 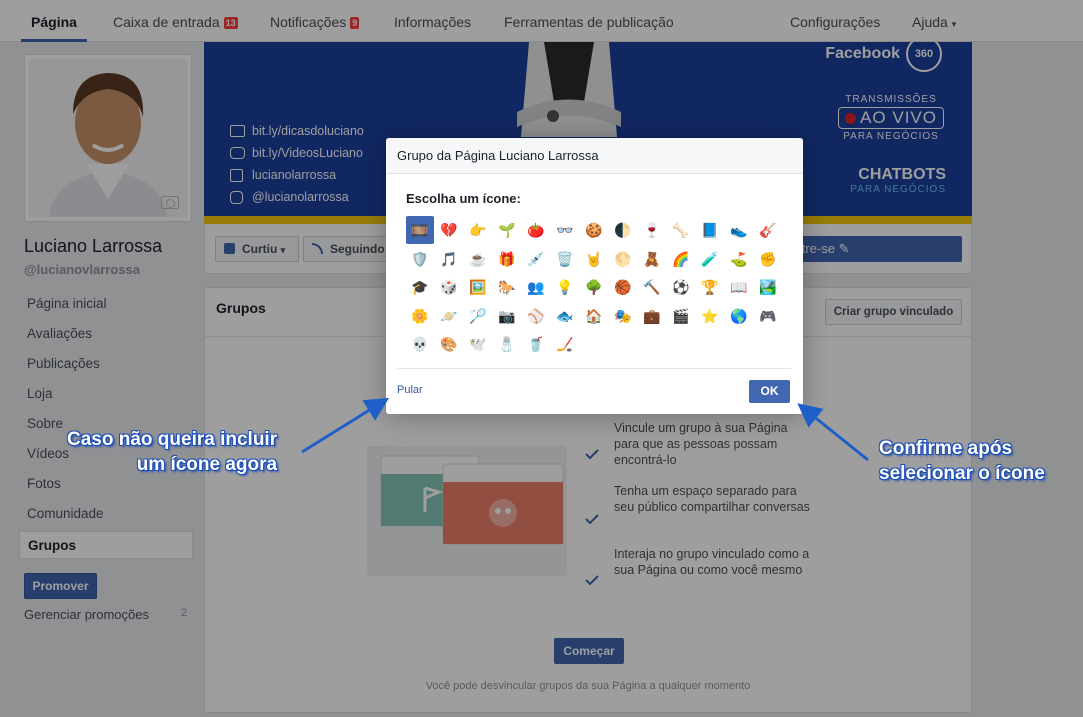 What do you see at coordinates (585, 429) in the screenshot?
I see `annotation-arrows` at bounding box center [585, 429].